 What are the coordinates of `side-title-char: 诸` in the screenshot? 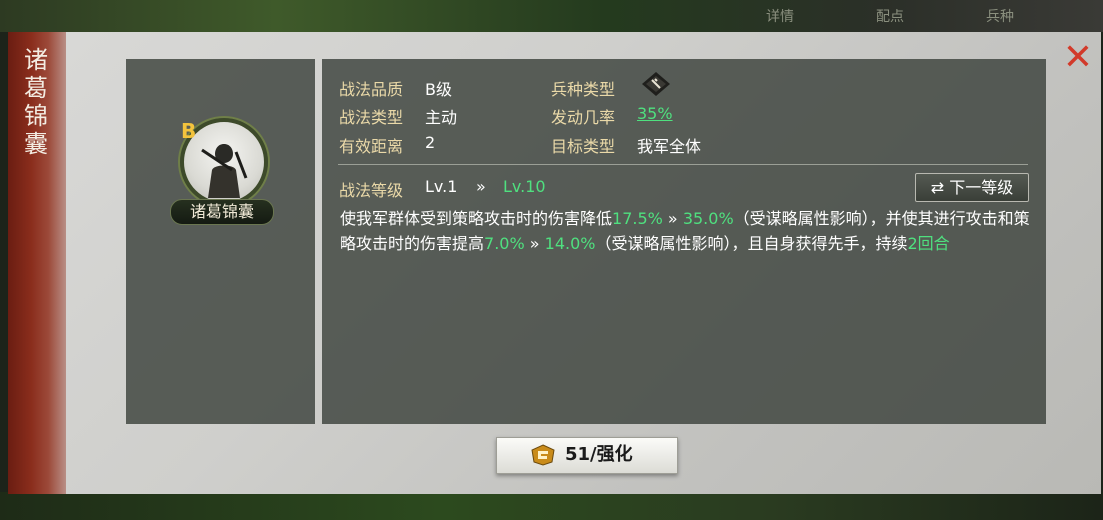 It's located at (36, 60).